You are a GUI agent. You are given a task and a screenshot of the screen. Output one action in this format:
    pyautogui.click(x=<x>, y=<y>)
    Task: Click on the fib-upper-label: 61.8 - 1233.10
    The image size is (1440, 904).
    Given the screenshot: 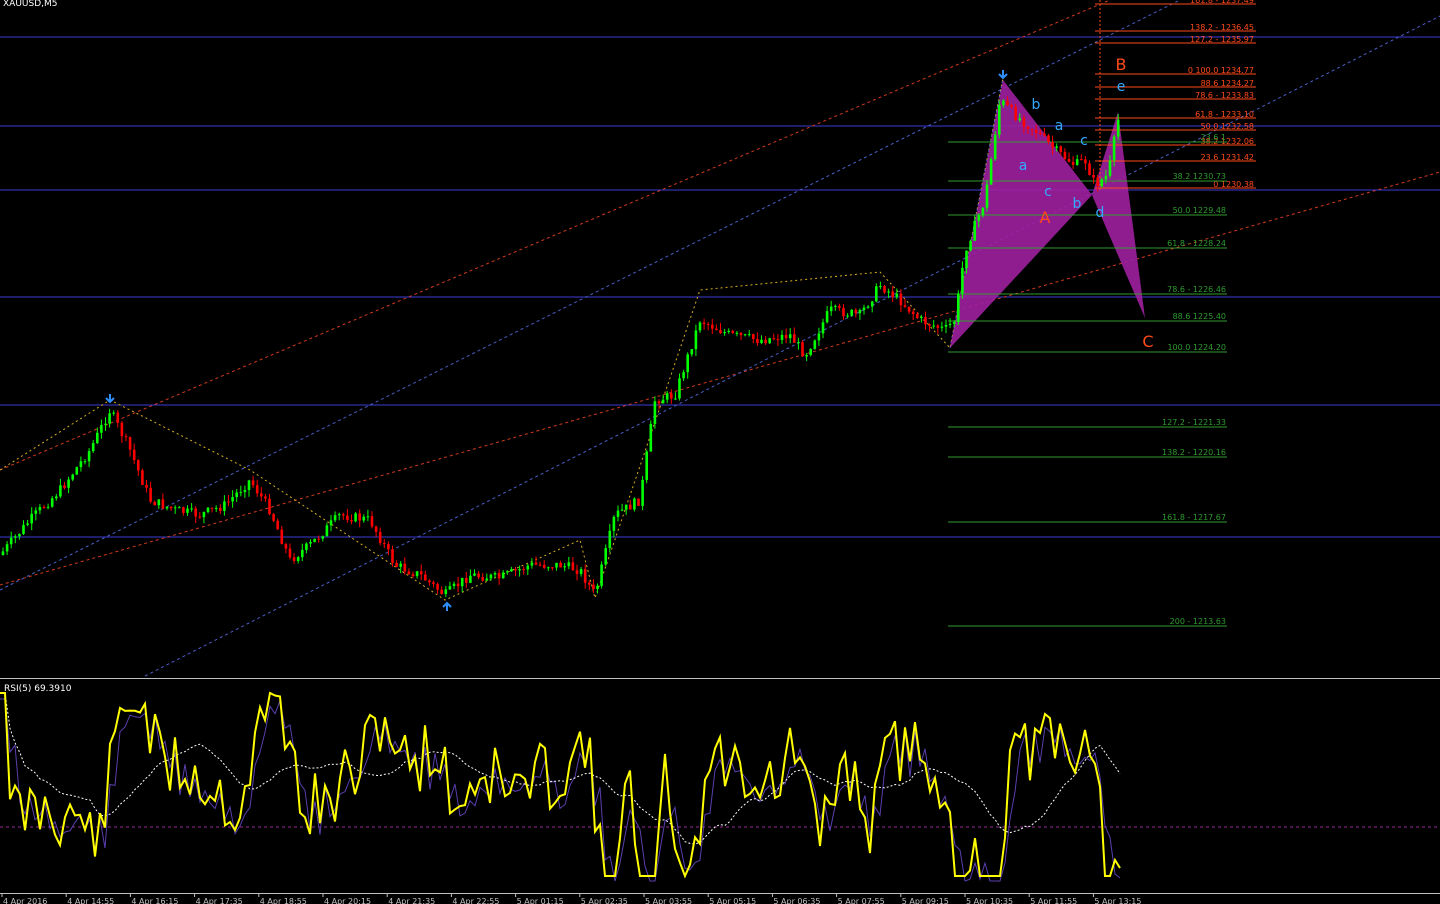 What is the action you would take?
    pyautogui.click(x=1224, y=114)
    